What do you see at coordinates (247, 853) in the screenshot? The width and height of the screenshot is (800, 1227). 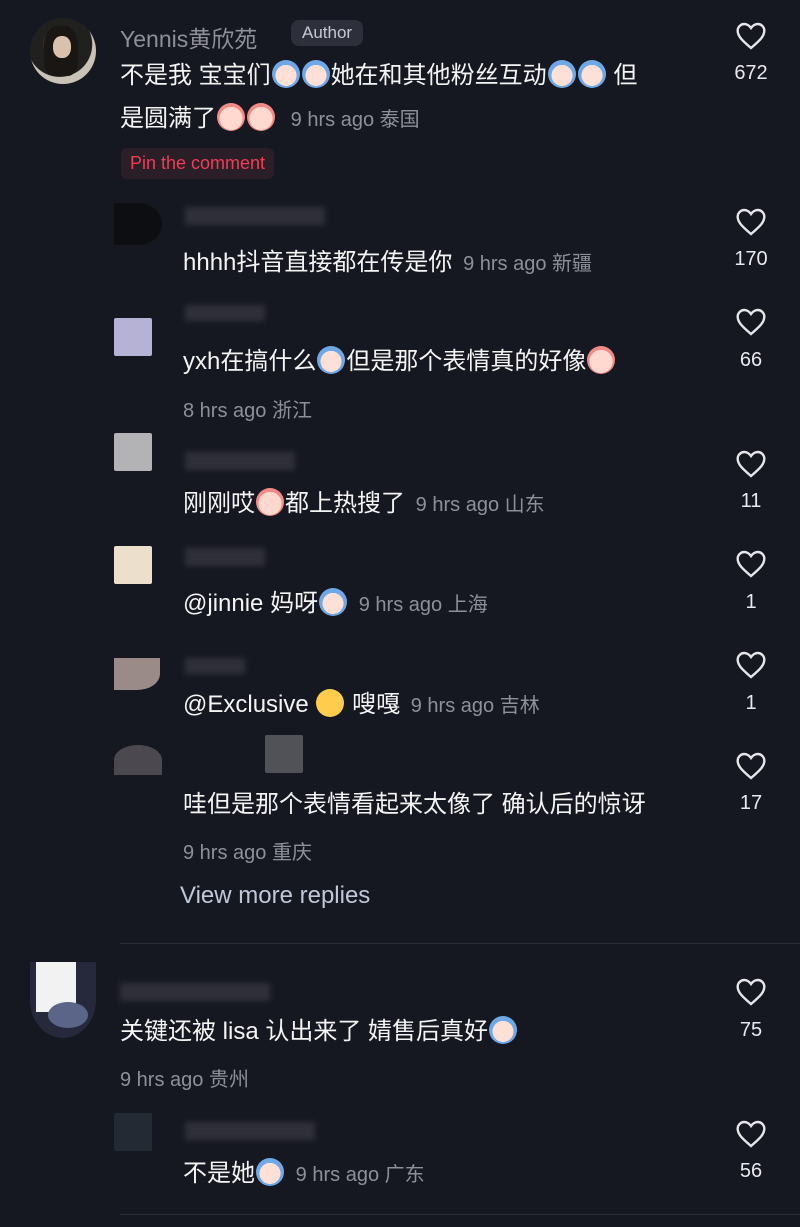 I see `reply-meta: 9 hrs ago 重庆` at bounding box center [247, 853].